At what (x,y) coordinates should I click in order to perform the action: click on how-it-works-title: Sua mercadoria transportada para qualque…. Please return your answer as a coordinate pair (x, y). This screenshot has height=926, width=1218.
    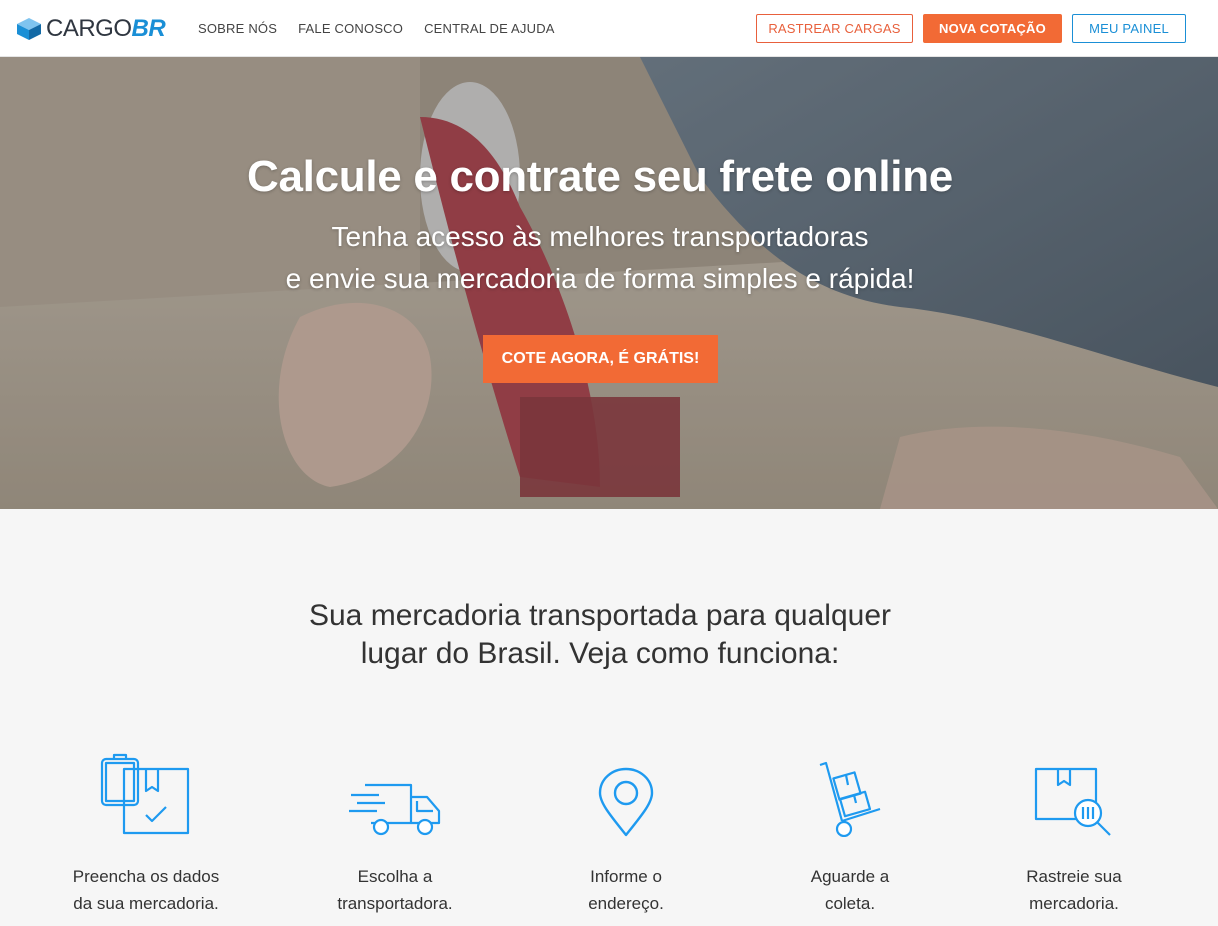
    Looking at the image, I should click on (600, 634).